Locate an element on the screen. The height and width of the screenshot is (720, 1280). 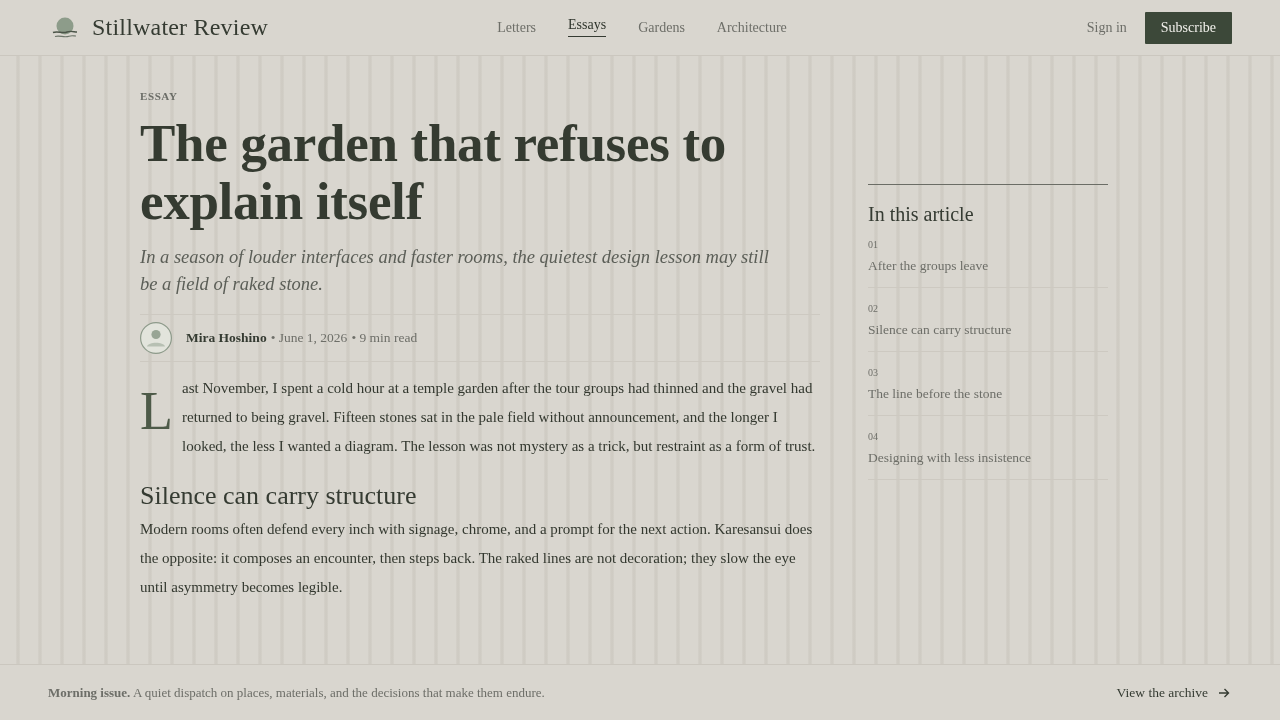
toc-item: 04 Designing with less insistence is located at coordinates (988, 452).